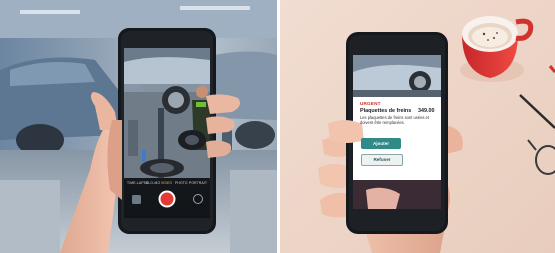  I want to click on gallery-thumbnail, so click(136, 199).